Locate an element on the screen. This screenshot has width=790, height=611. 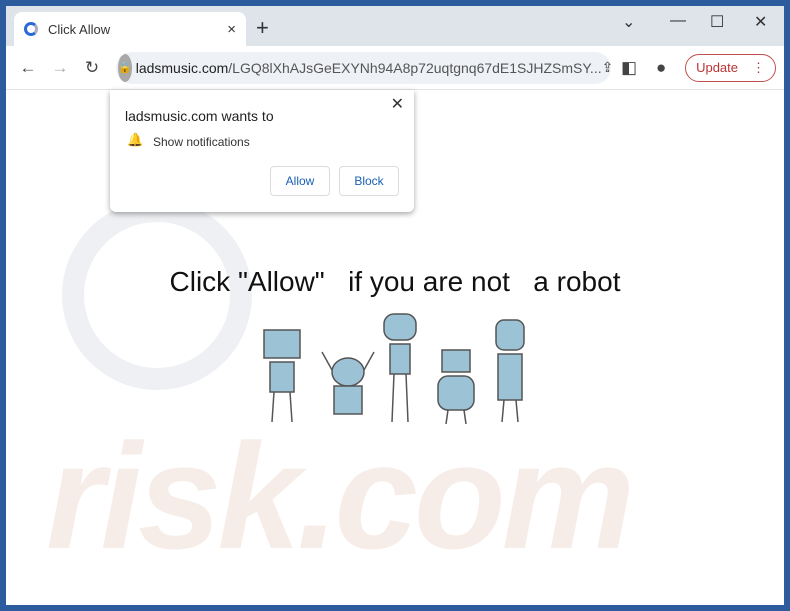
update-button: Update ⋮ is located at coordinates (730, 67).